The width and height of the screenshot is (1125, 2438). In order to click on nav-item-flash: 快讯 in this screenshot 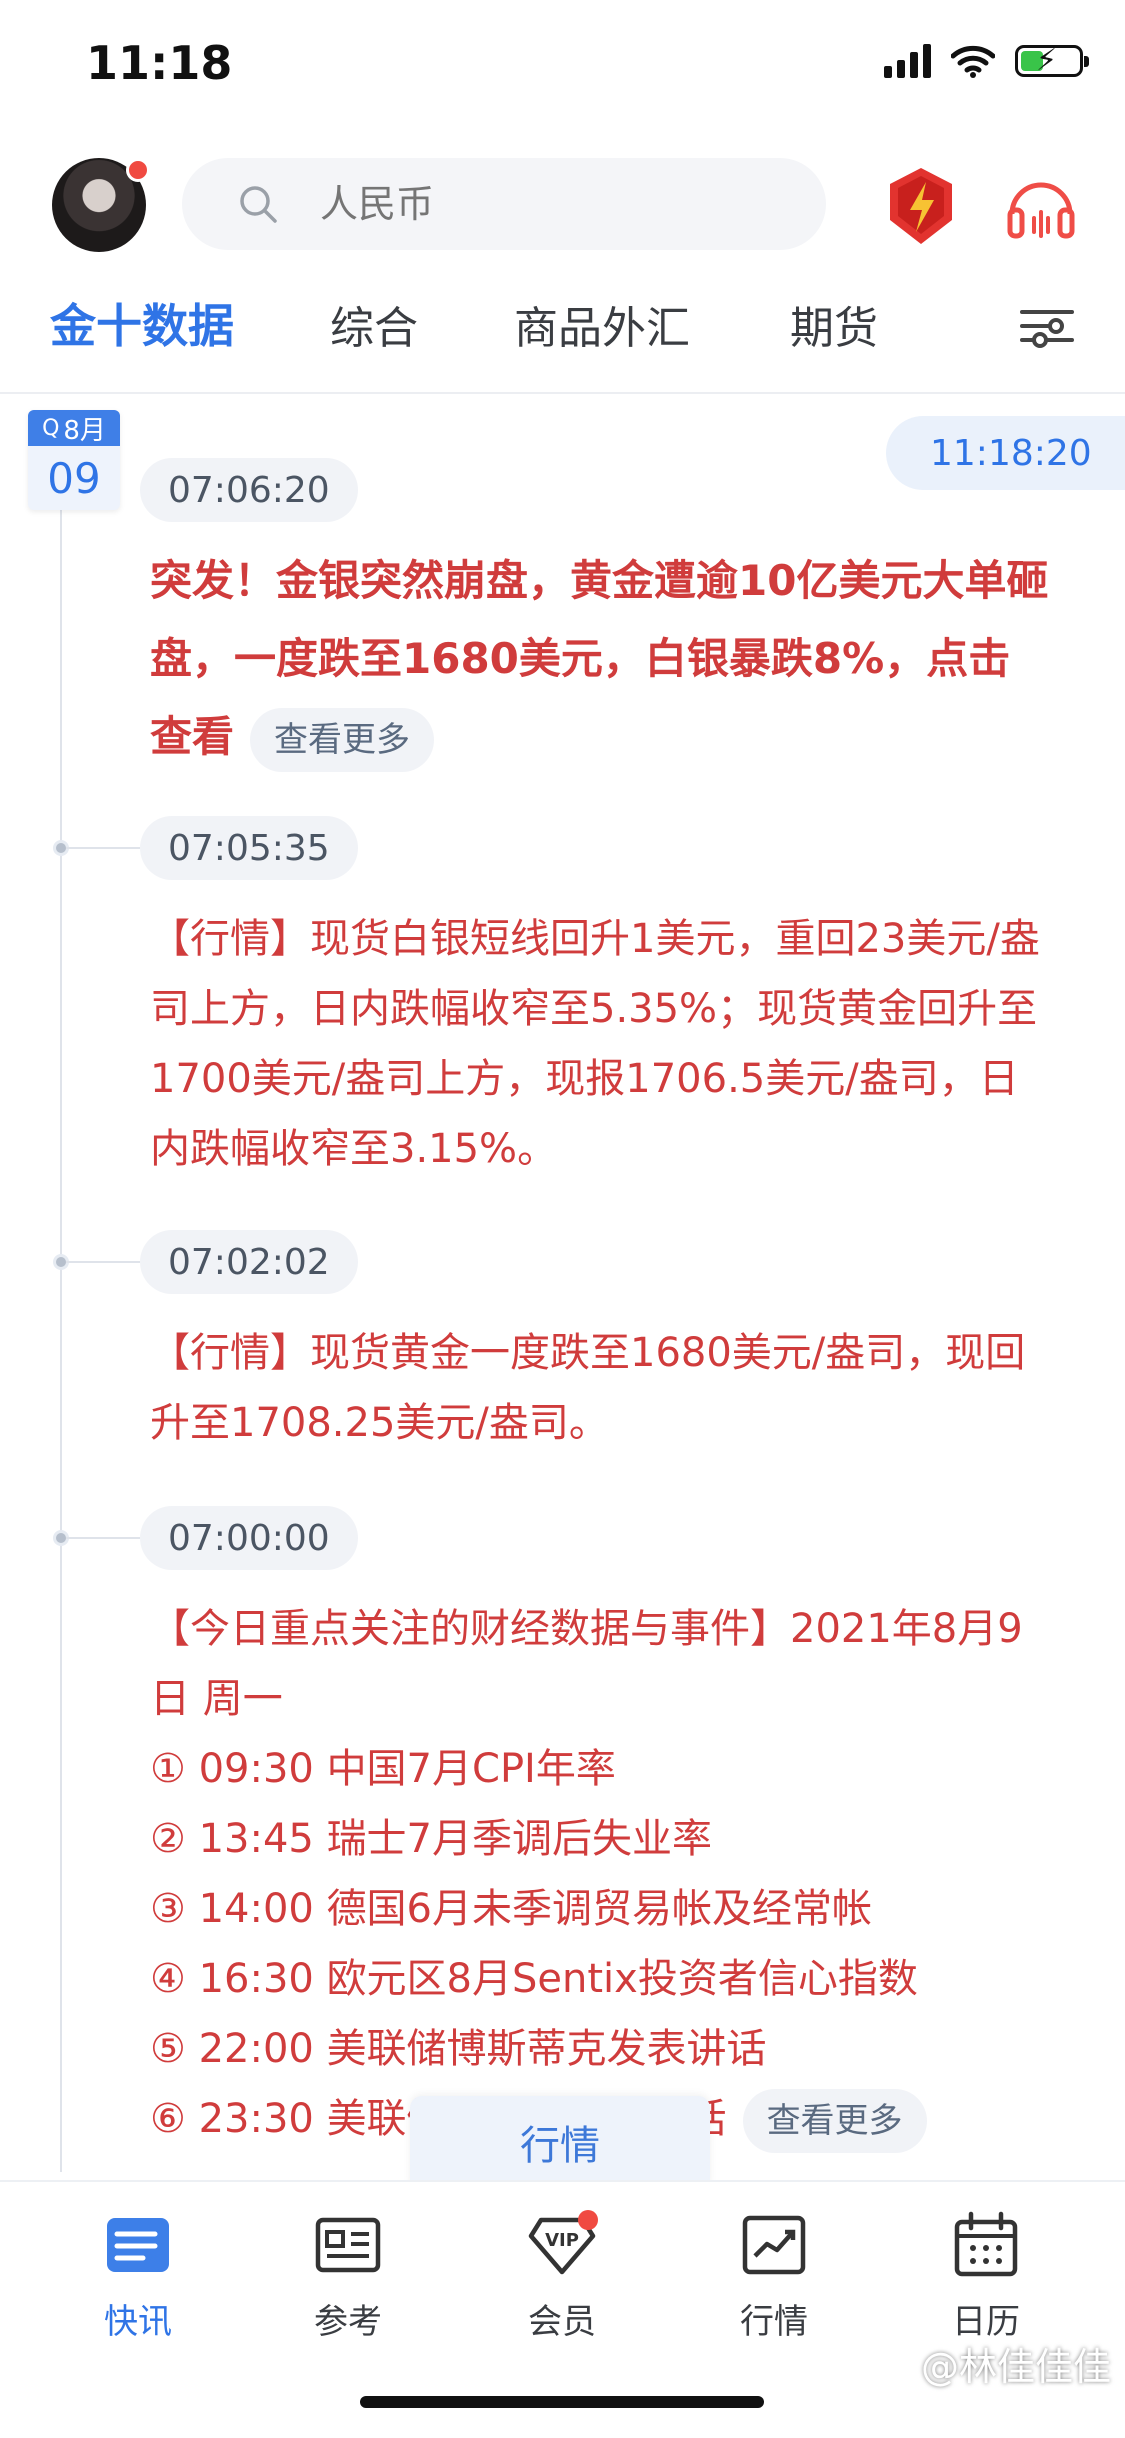, I will do `click(138, 2276)`.